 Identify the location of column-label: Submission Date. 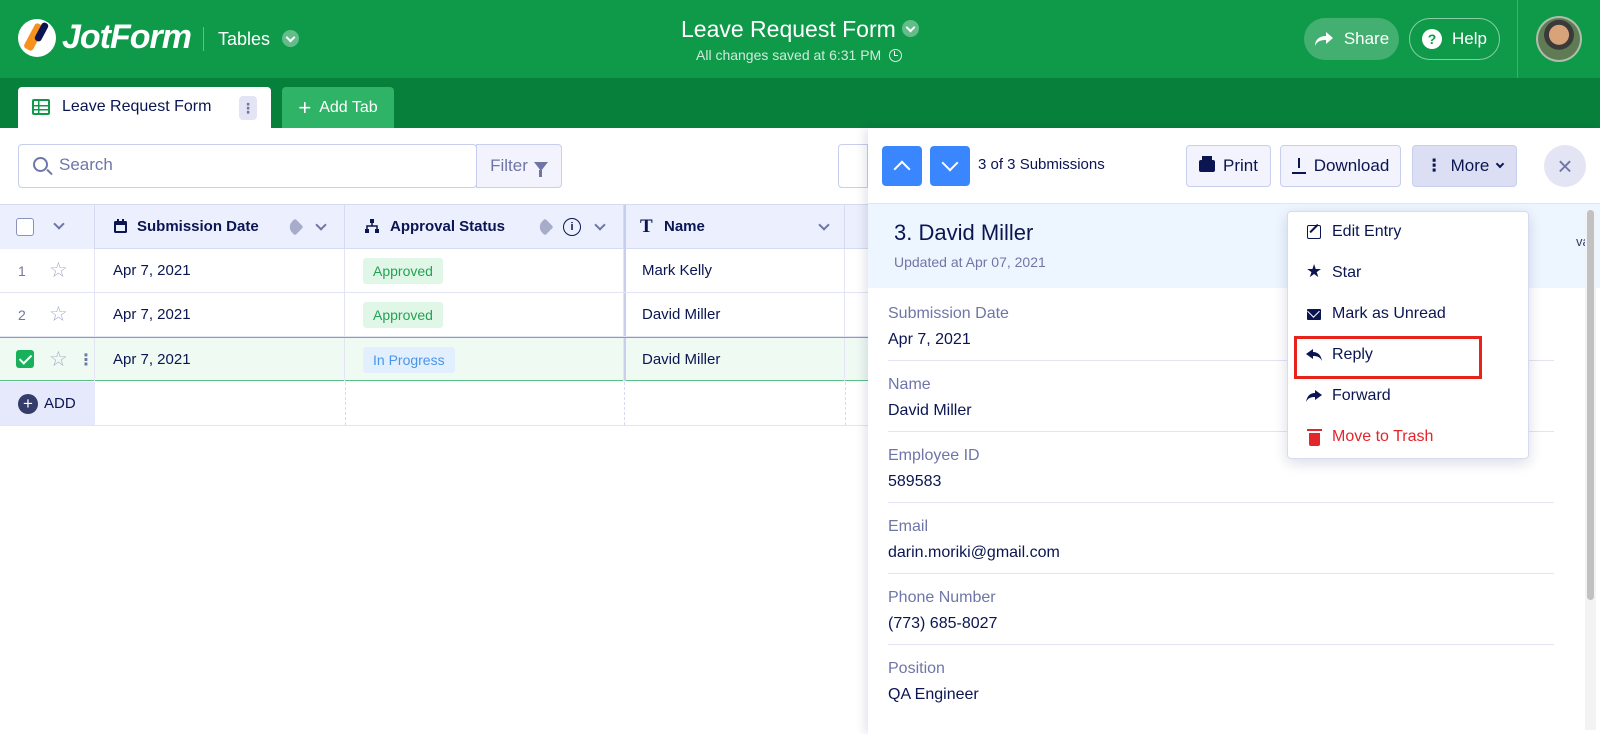
(198, 226).